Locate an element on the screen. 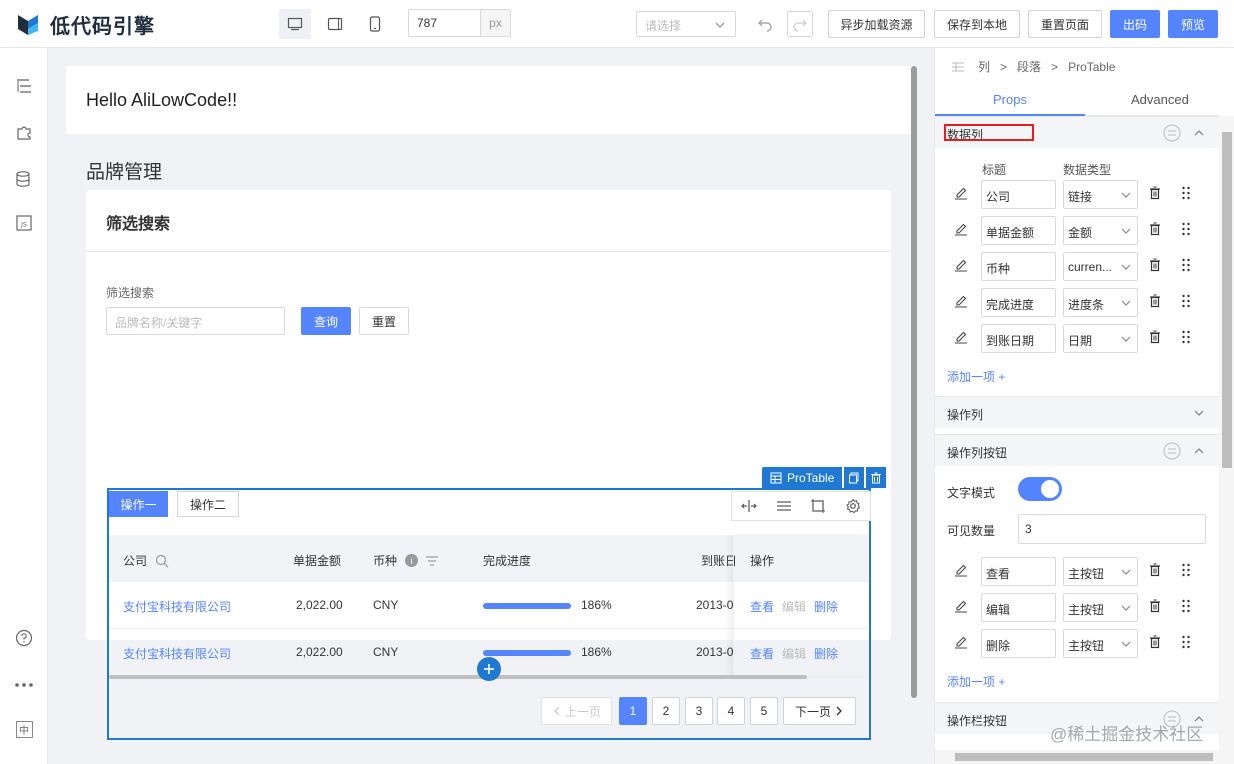  column-type-select: 日期 is located at coordinates (1100, 338).